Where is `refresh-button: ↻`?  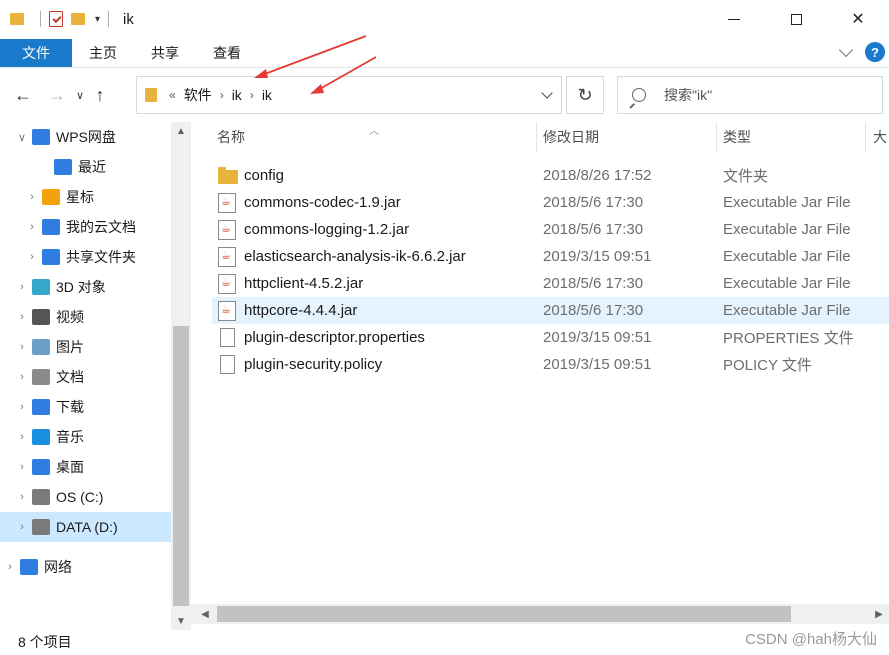
refresh-button: ↻ is located at coordinates (585, 95).